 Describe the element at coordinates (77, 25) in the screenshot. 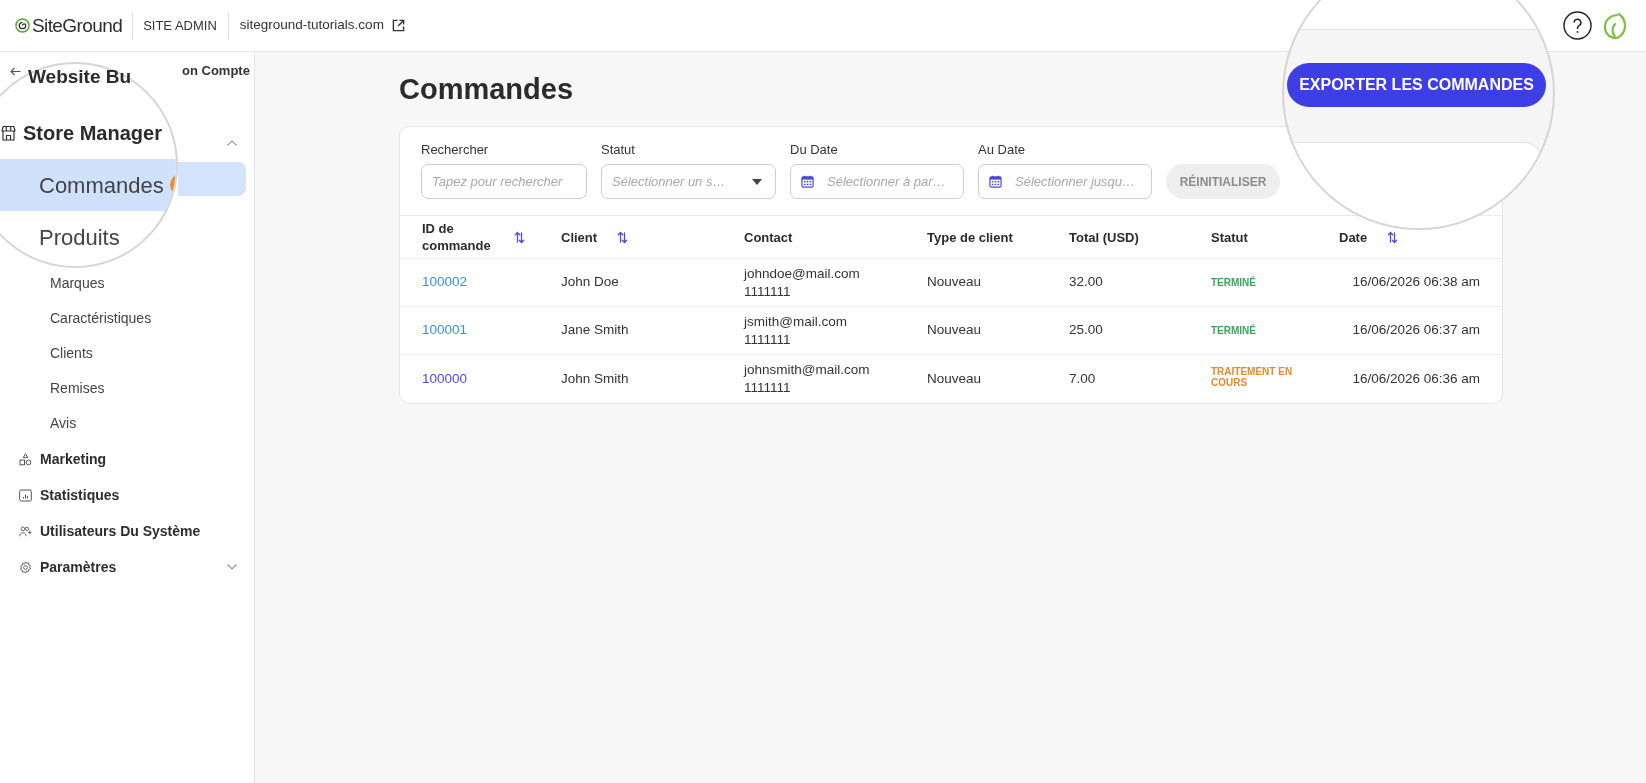

I see `logo-wordmark: SiteGround` at that location.